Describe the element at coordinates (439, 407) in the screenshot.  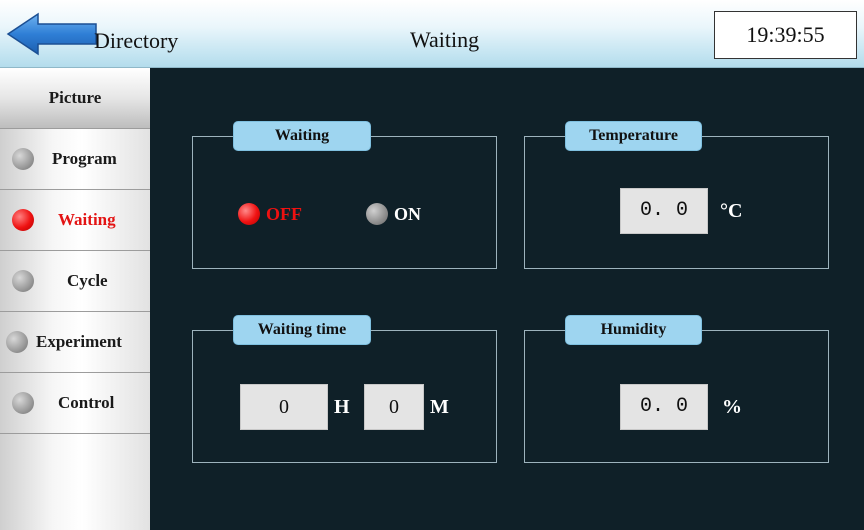
I see `minutes-unit: M` at that location.